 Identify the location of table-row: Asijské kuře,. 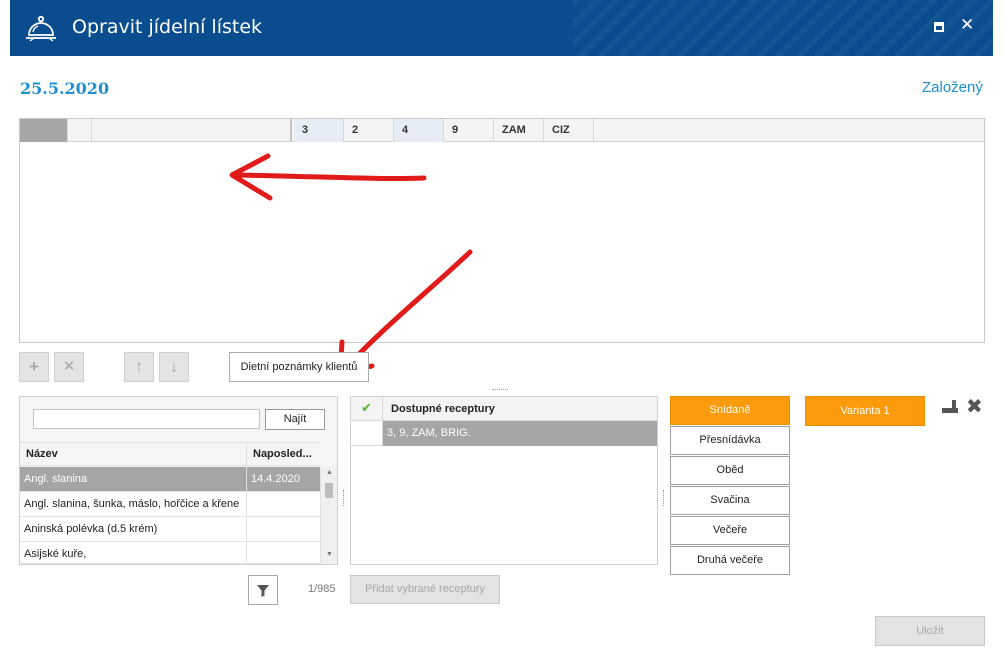
(170, 553).